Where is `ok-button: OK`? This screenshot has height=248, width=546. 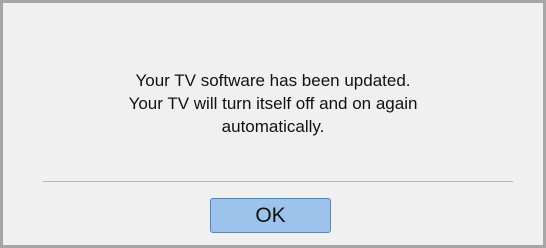
ok-button: OK is located at coordinates (270, 215).